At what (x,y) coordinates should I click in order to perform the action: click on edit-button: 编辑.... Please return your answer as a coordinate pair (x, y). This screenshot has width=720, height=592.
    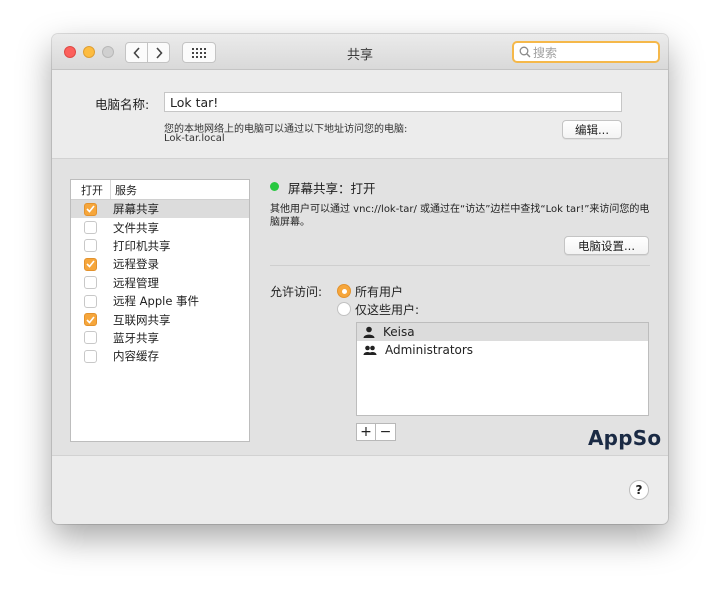
    Looking at the image, I should click on (592, 129).